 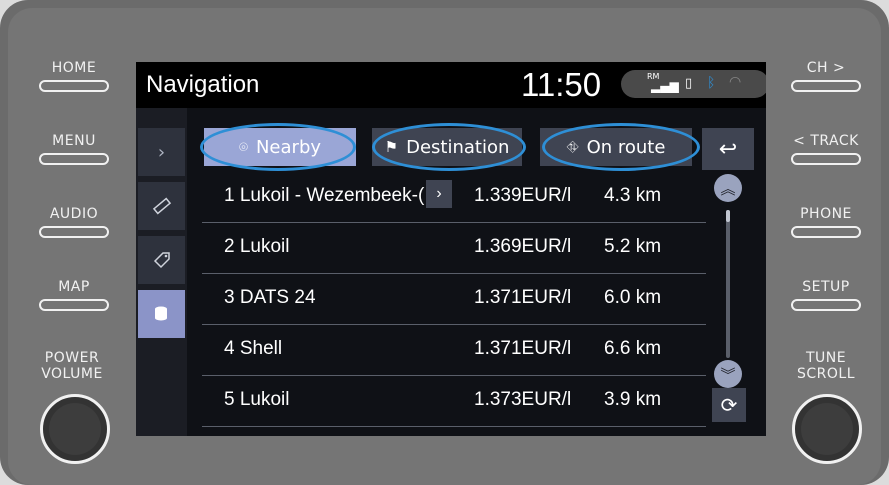 I want to click on list-item: 4 Shell 1.371EUR/l 6.6 km, so click(x=454, y=350).